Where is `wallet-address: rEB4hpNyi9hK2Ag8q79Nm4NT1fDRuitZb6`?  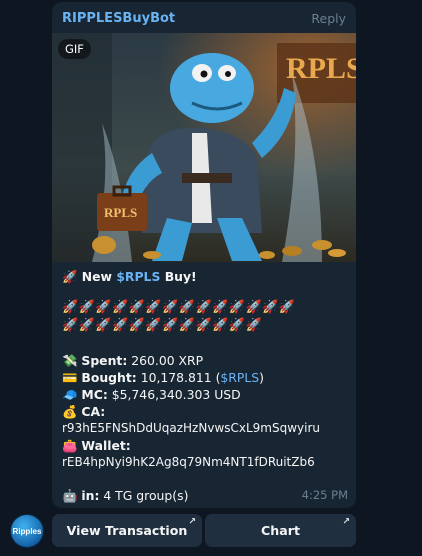
wallet-address: rEB4hpNyi9hK2Ag8q79Nm4NT1fDRuitZb6 is located at coordinates (188, 462).